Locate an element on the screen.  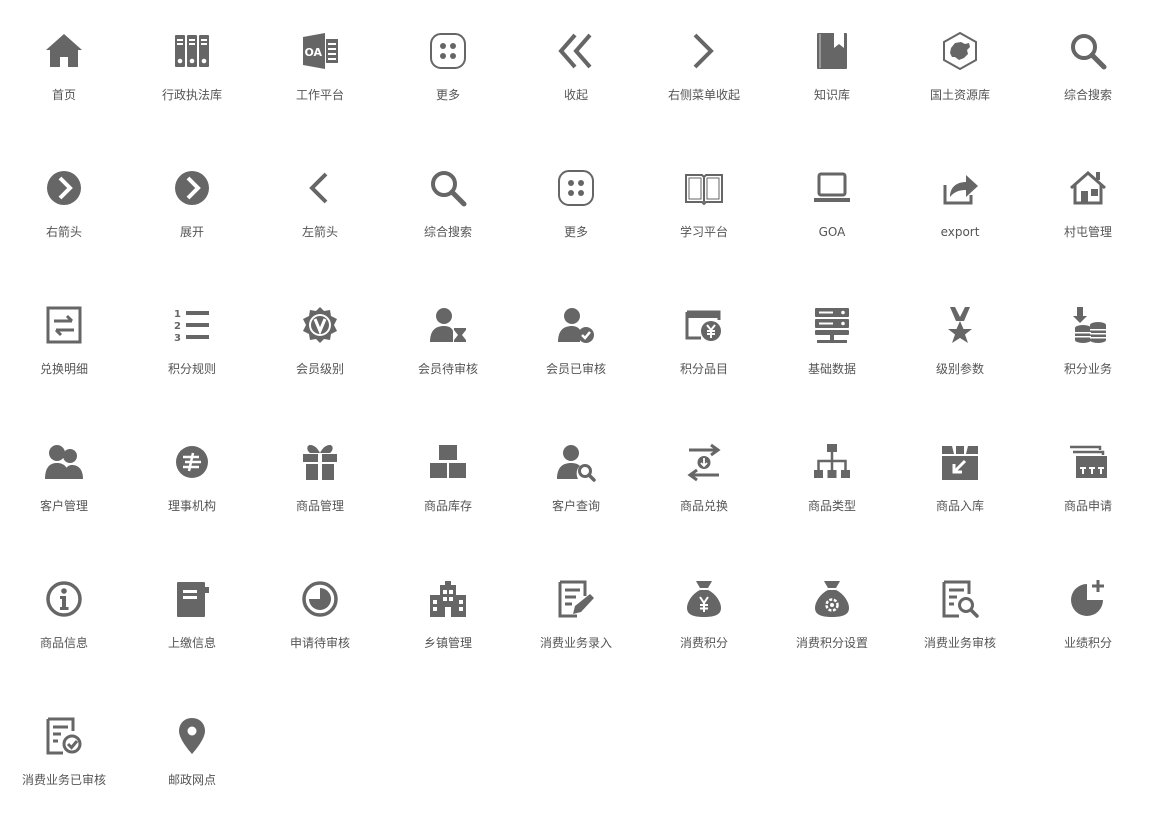
icon-tile: 商品申请 is located at coordinates (1088, 479).